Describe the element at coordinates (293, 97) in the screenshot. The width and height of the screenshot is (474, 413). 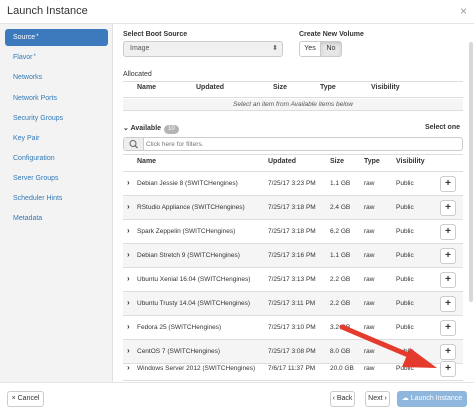
I see `divider` at that location.